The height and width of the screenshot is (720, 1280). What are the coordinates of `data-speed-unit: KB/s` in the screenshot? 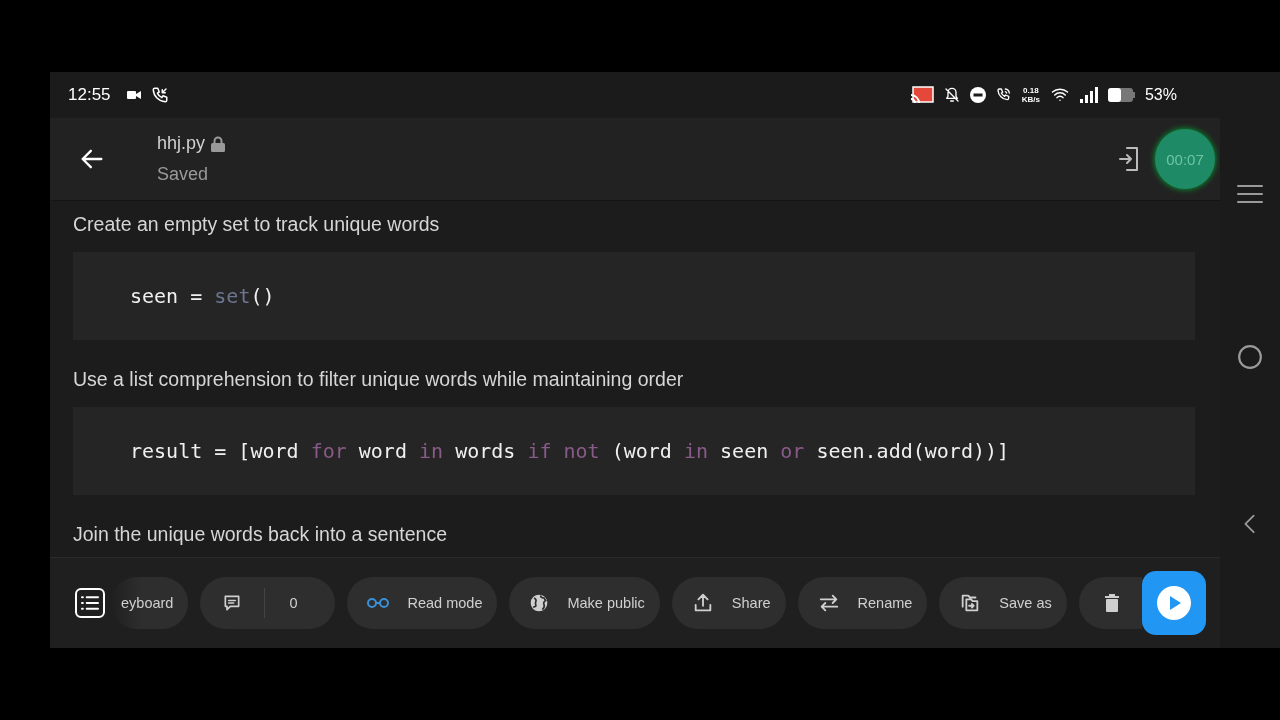 It's located at (1030, 99).